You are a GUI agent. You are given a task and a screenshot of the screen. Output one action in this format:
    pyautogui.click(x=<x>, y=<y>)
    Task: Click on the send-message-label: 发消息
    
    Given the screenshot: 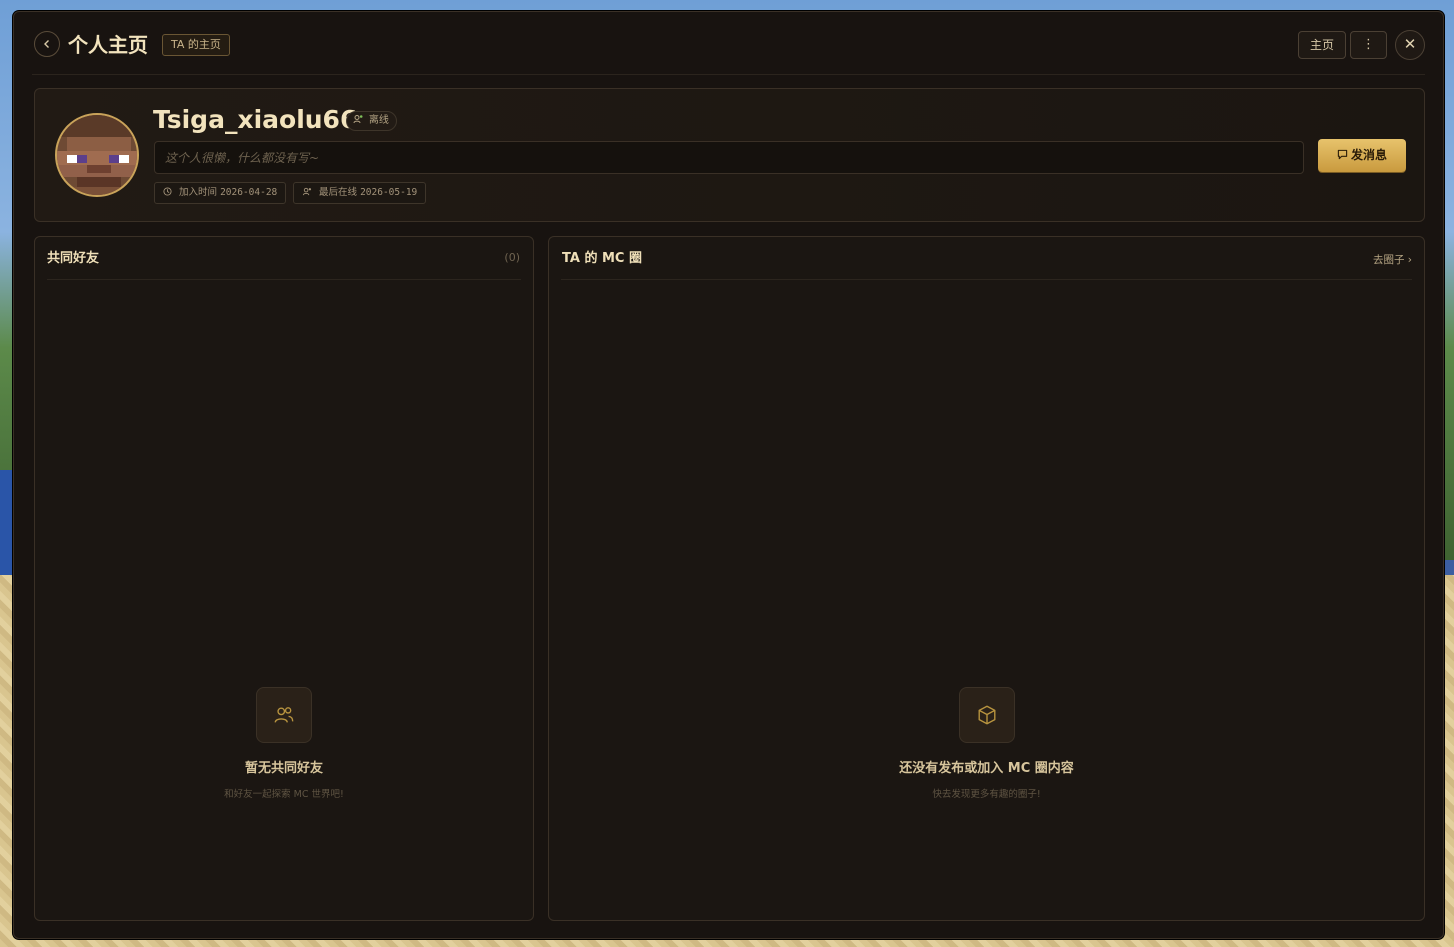 What is the action you would take?
    pyautogui.click(x=1368, y=155)
    